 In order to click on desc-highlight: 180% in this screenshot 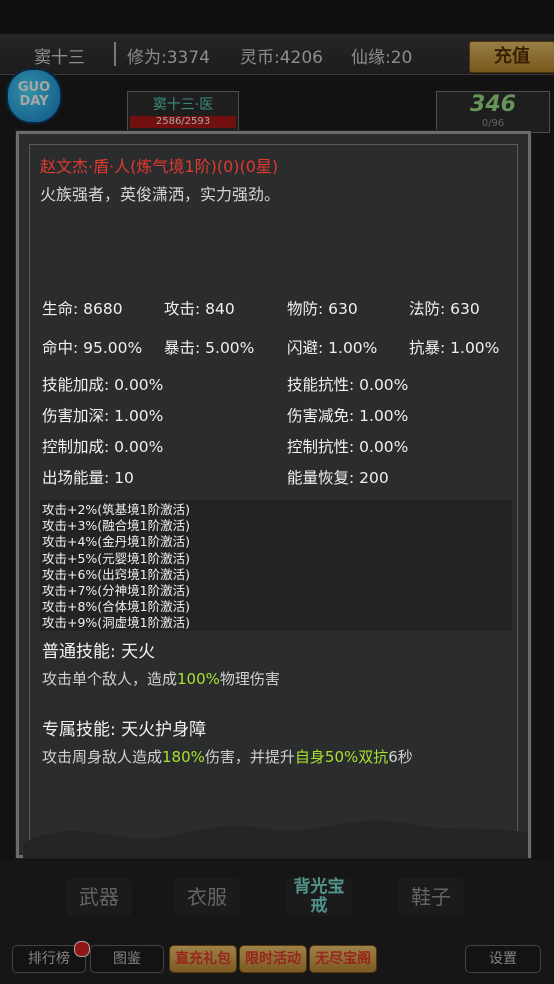, I will do `click(183, 757)`.